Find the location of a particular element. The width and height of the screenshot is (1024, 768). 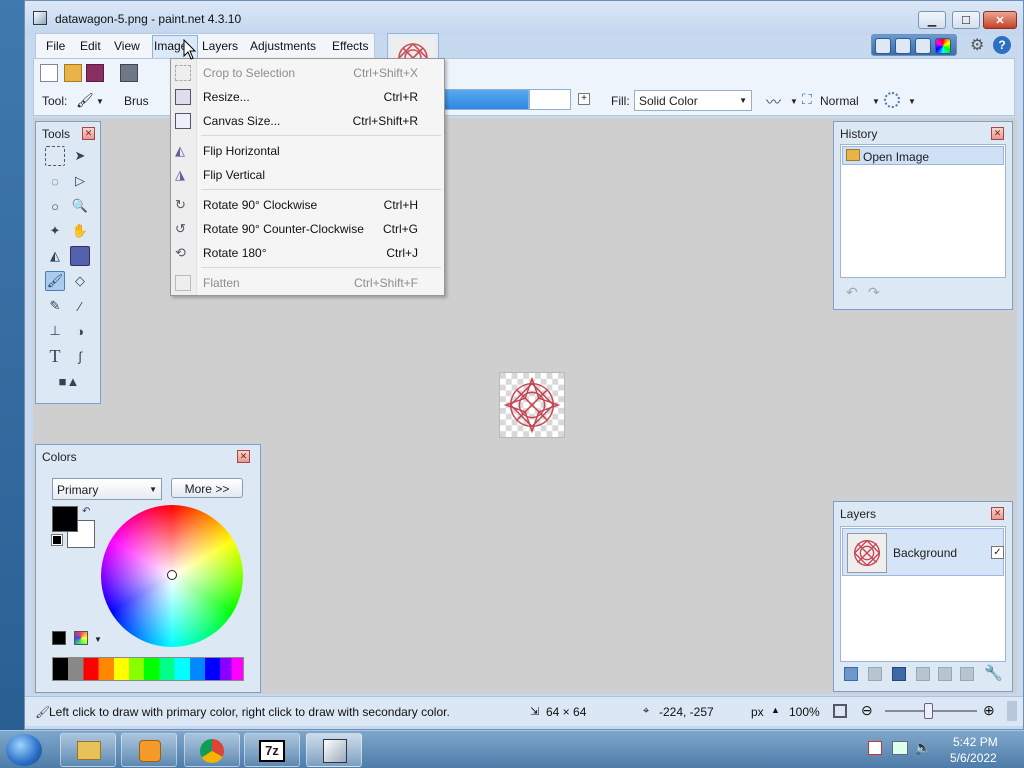

menu-item-resize: Resize... Ctrl+R is located at coordinates (307, 97).